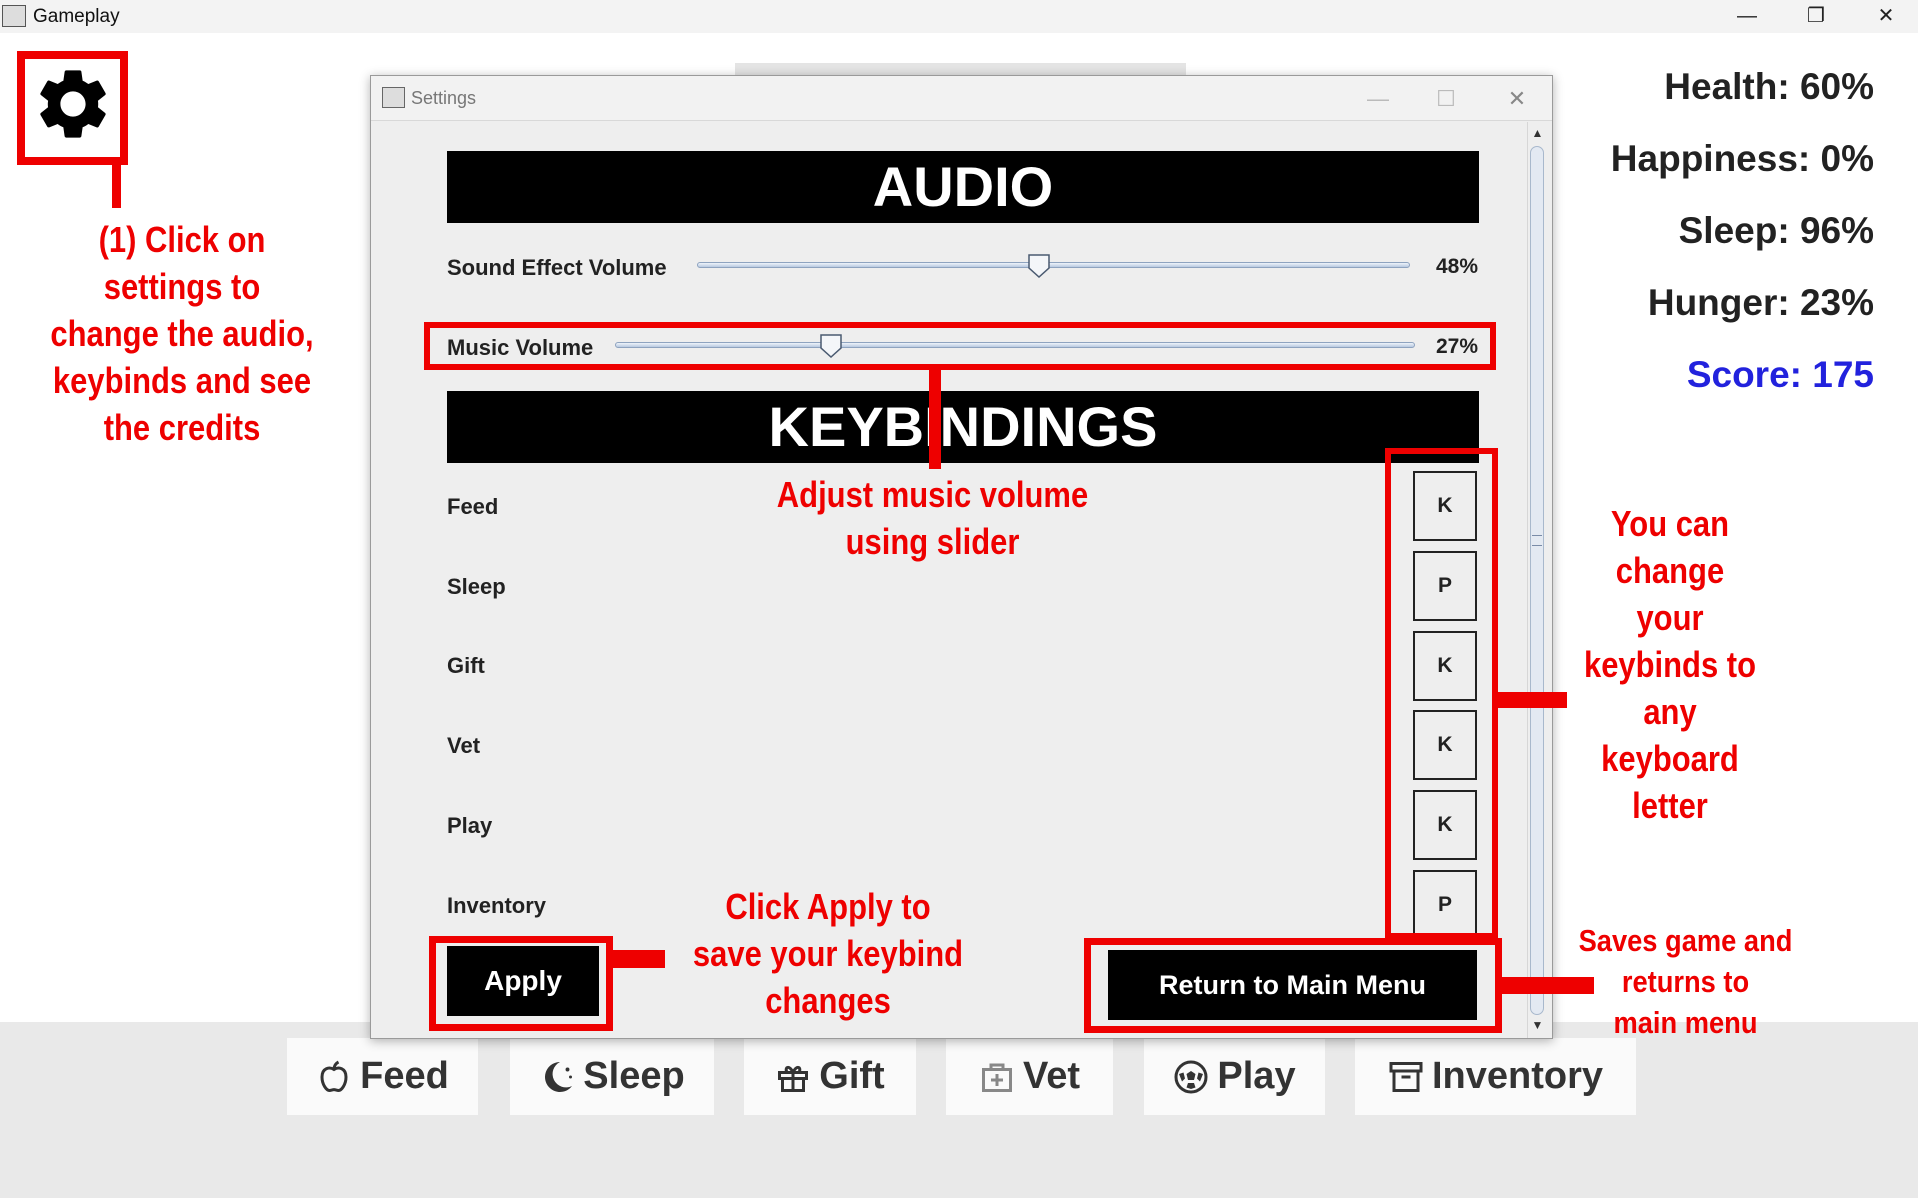 The image size is (1918, 1198). I want to click on settings-title: Settings, so click(444, 98).